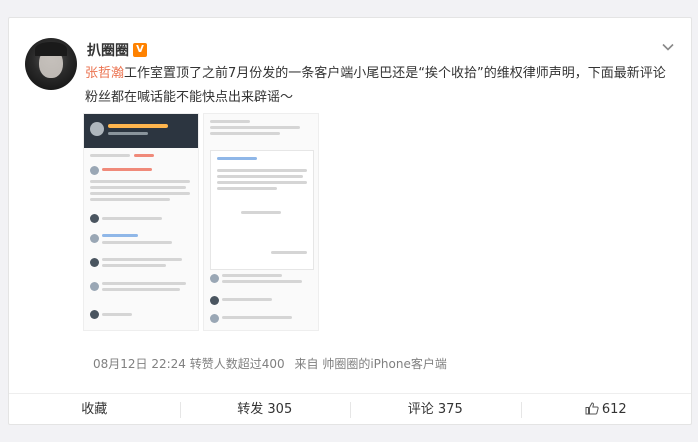 The height and width of the screenshot is (442, 698). What do you see at coordinates (104, 73) in the screenshot?
I see `mention-link: 张哲瀚` at bounding box center [104, 73].